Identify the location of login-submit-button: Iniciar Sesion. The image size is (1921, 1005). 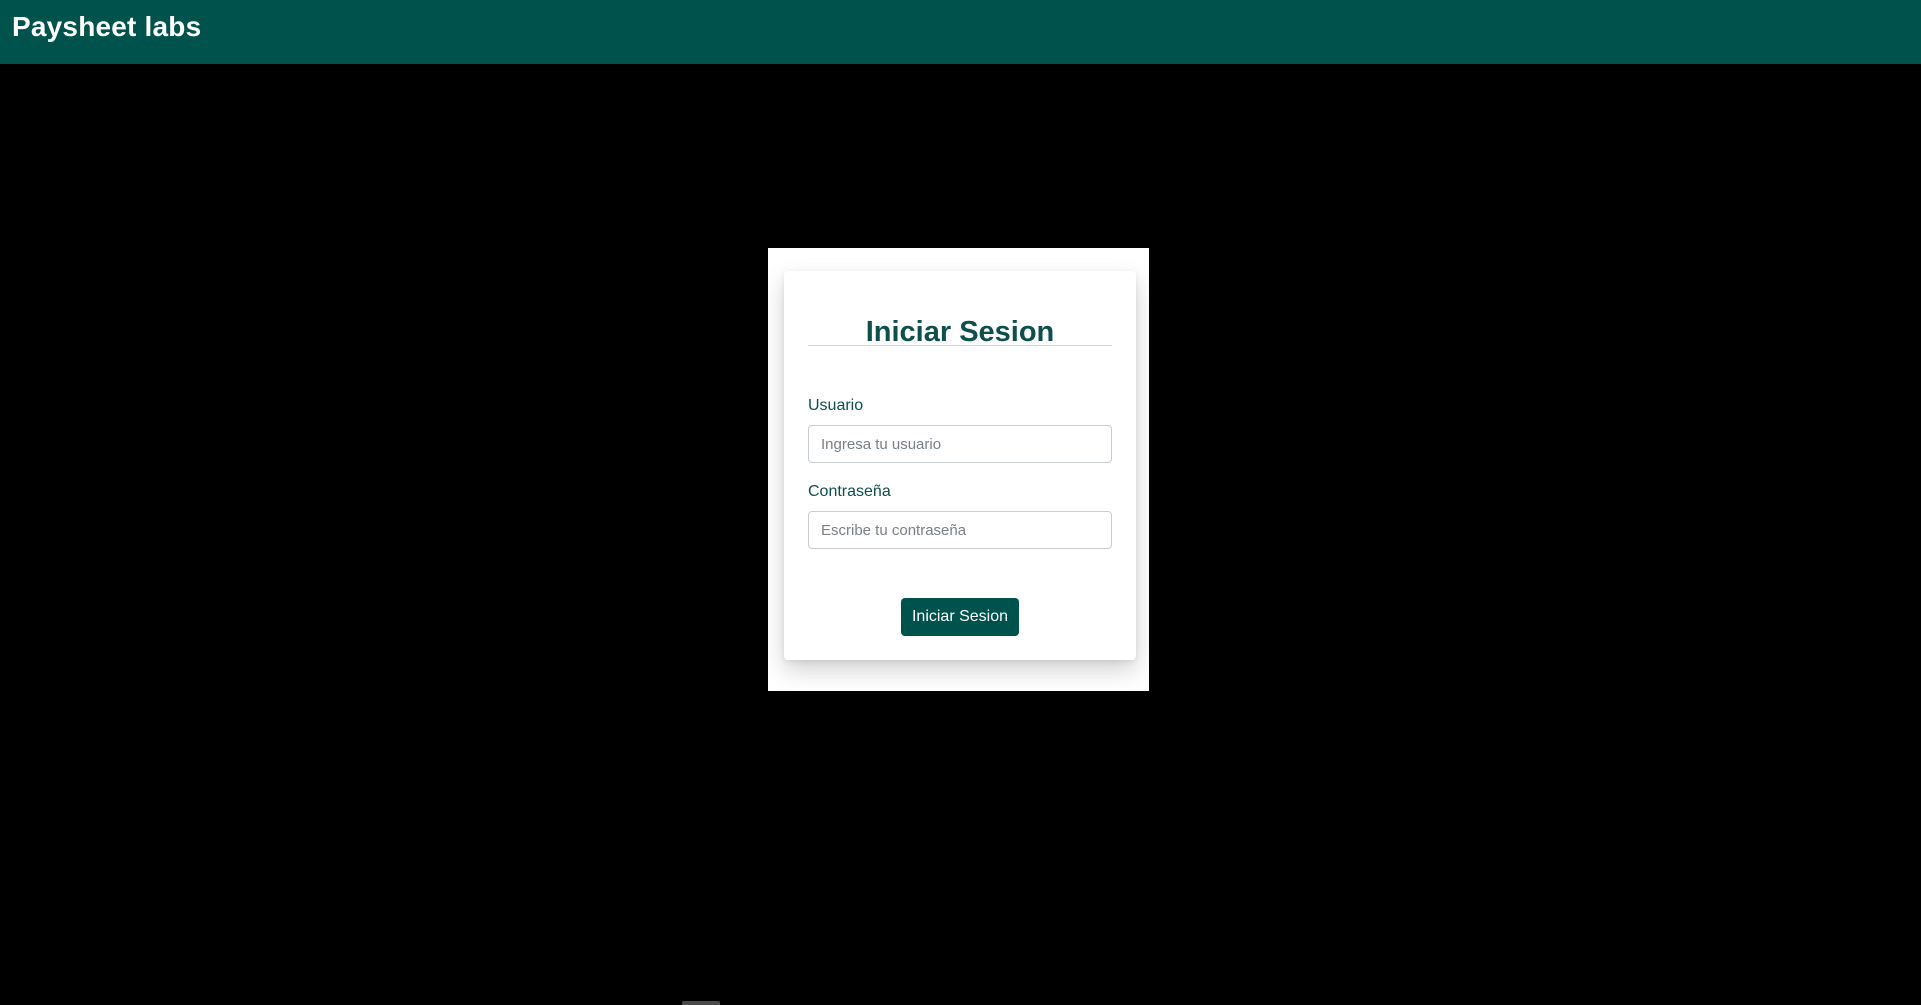
(960, 617).